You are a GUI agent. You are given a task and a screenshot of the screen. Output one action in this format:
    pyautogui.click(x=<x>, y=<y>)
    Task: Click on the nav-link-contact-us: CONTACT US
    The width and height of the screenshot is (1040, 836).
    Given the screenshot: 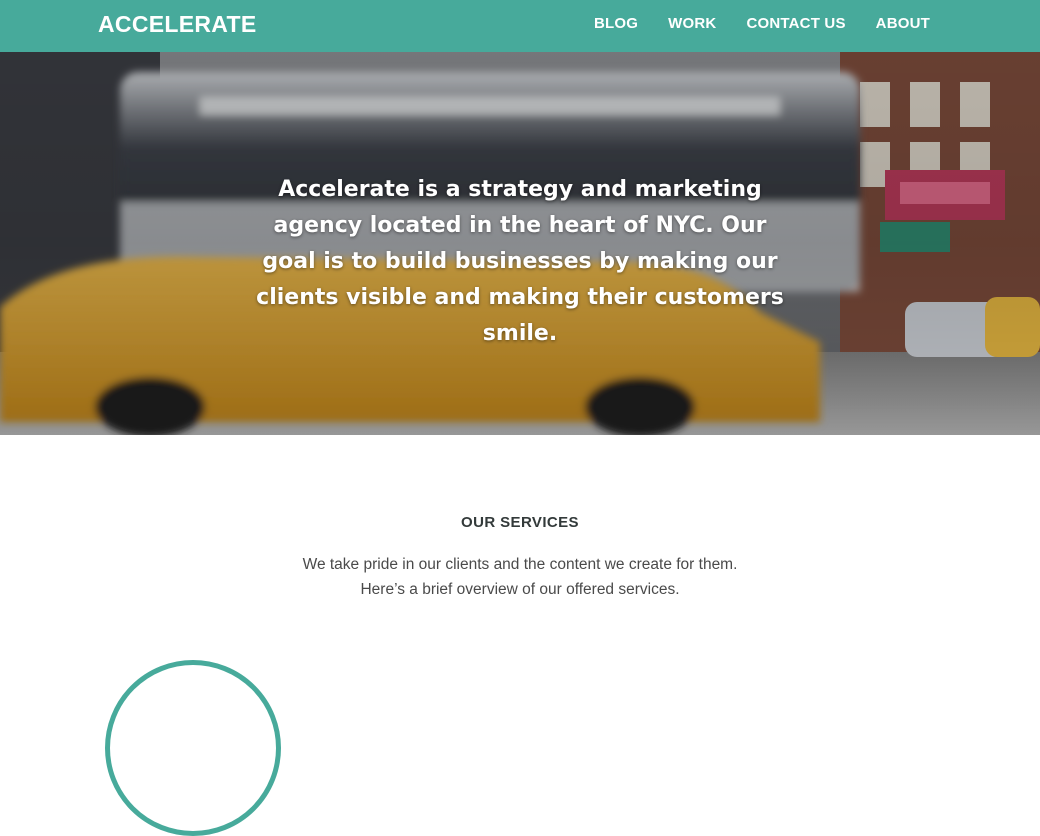 What is the action you would take?
    pyautogui.click(x=795, y=23)
    